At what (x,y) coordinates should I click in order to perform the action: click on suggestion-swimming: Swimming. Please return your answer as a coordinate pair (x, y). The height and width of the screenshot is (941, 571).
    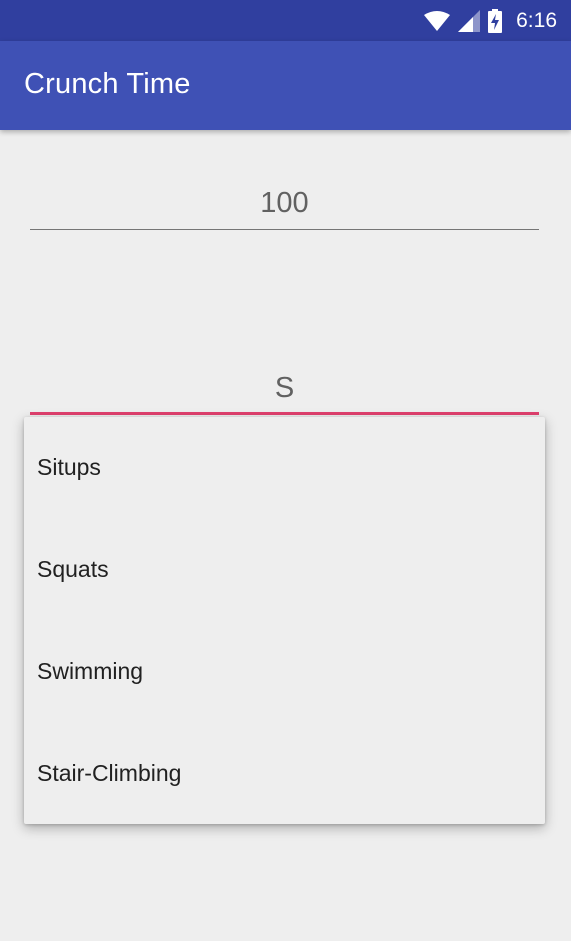
    Looking at the image, I should click on (284, 672).